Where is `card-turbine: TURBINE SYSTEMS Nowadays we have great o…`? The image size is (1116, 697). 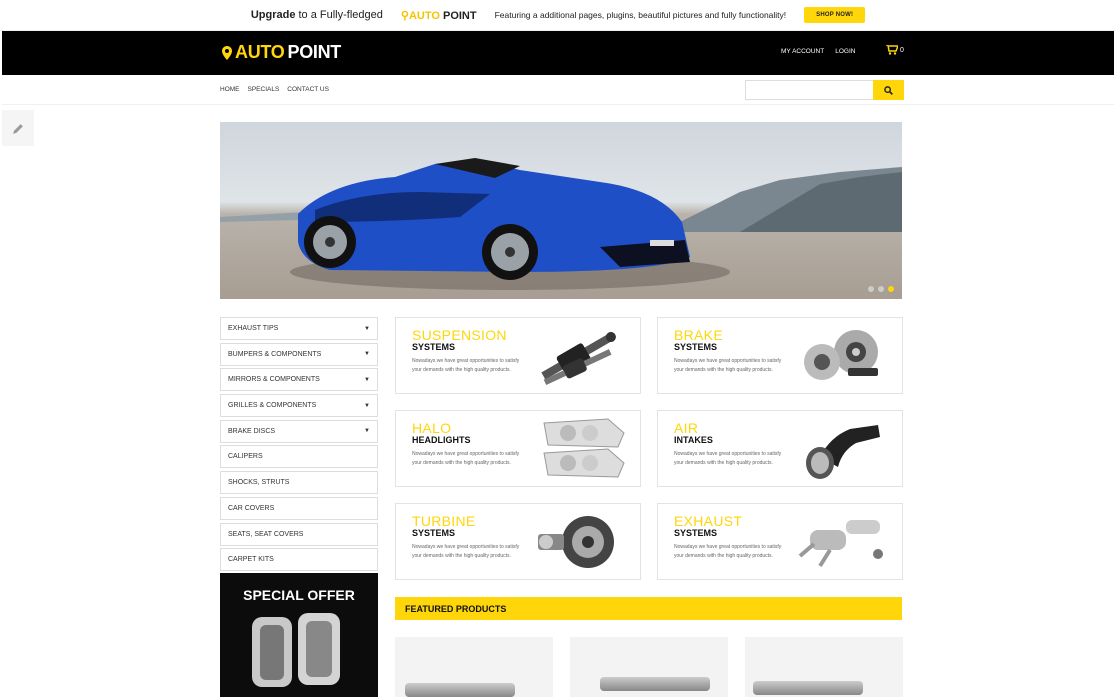
card-turbine: TURBINE SYSTEMS Nowadays we have great o… is located at coordinates (518, 541).